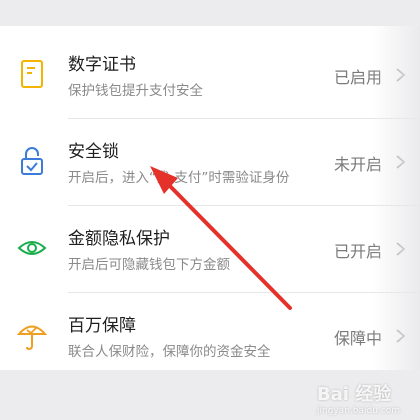  I want to click on row-subtitle: 开启后，进入“我-支付”时需验证身份, so click(179, 178).